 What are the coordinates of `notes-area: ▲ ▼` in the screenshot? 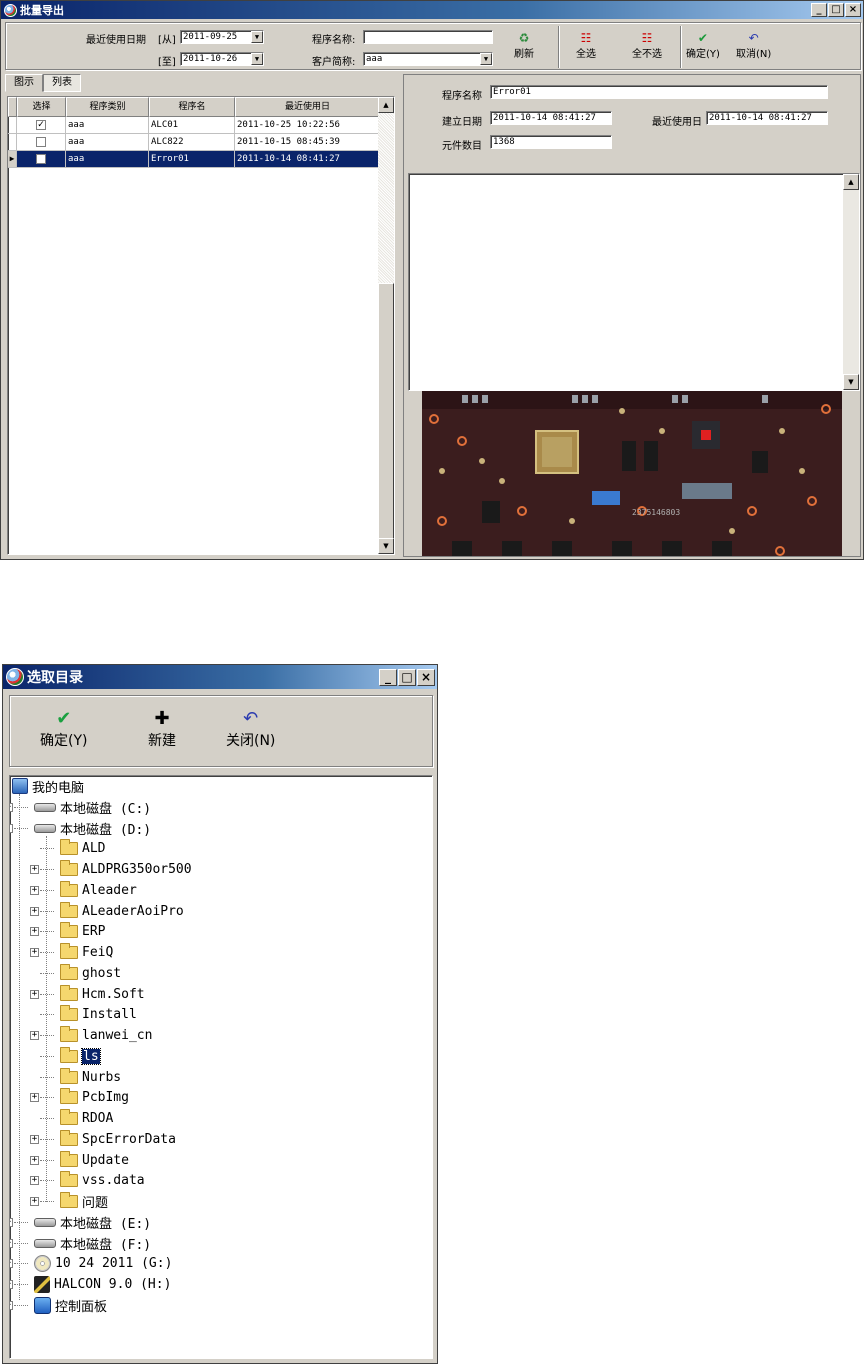 It's located at (634, 282).